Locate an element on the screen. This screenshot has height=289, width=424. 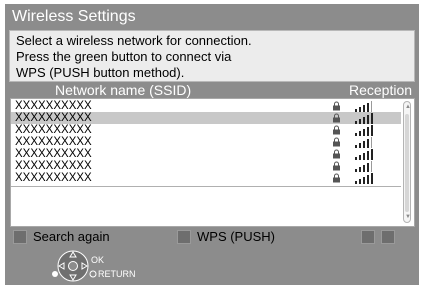
column-header-reception: Reception is located at coordinates (381, 90).